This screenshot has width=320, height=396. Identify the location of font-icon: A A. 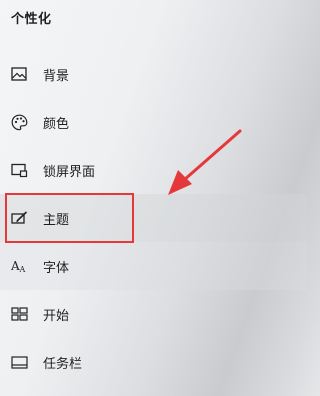
(19, 266).